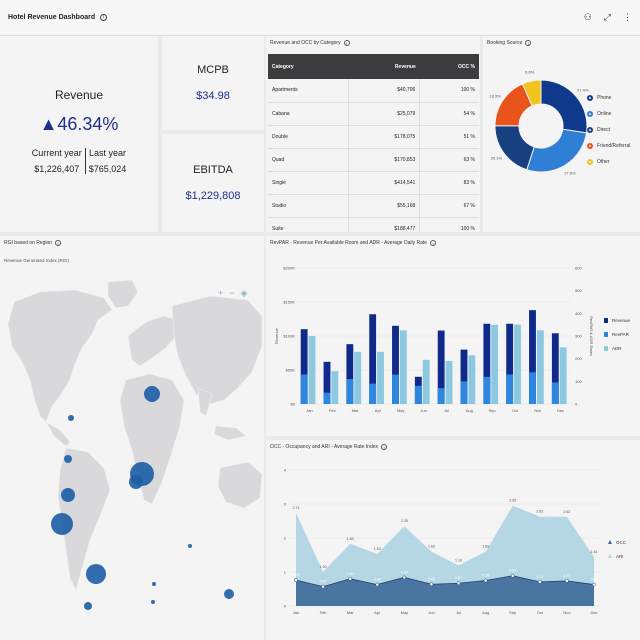  I want to click on ari-data-label: 1.19, so click(458, 561).